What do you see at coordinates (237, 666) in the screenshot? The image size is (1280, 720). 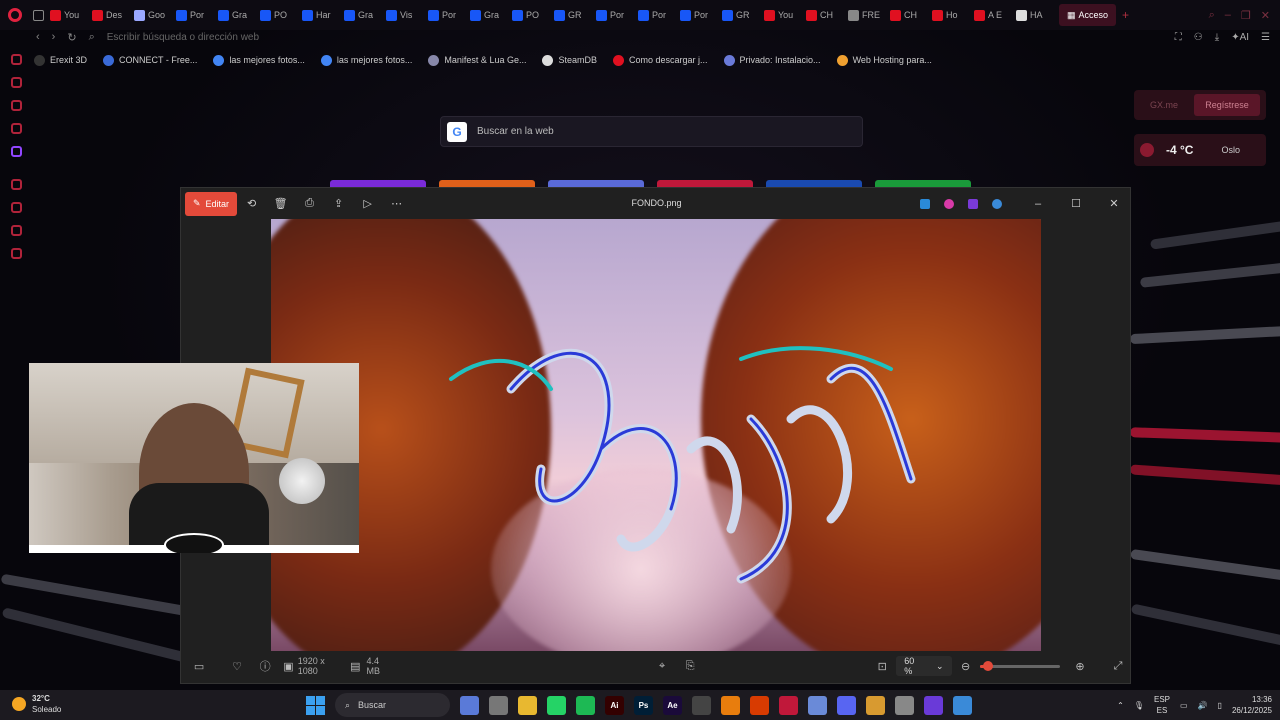 I see `favorite-icon: ♡` at bounding box center [237, 666].